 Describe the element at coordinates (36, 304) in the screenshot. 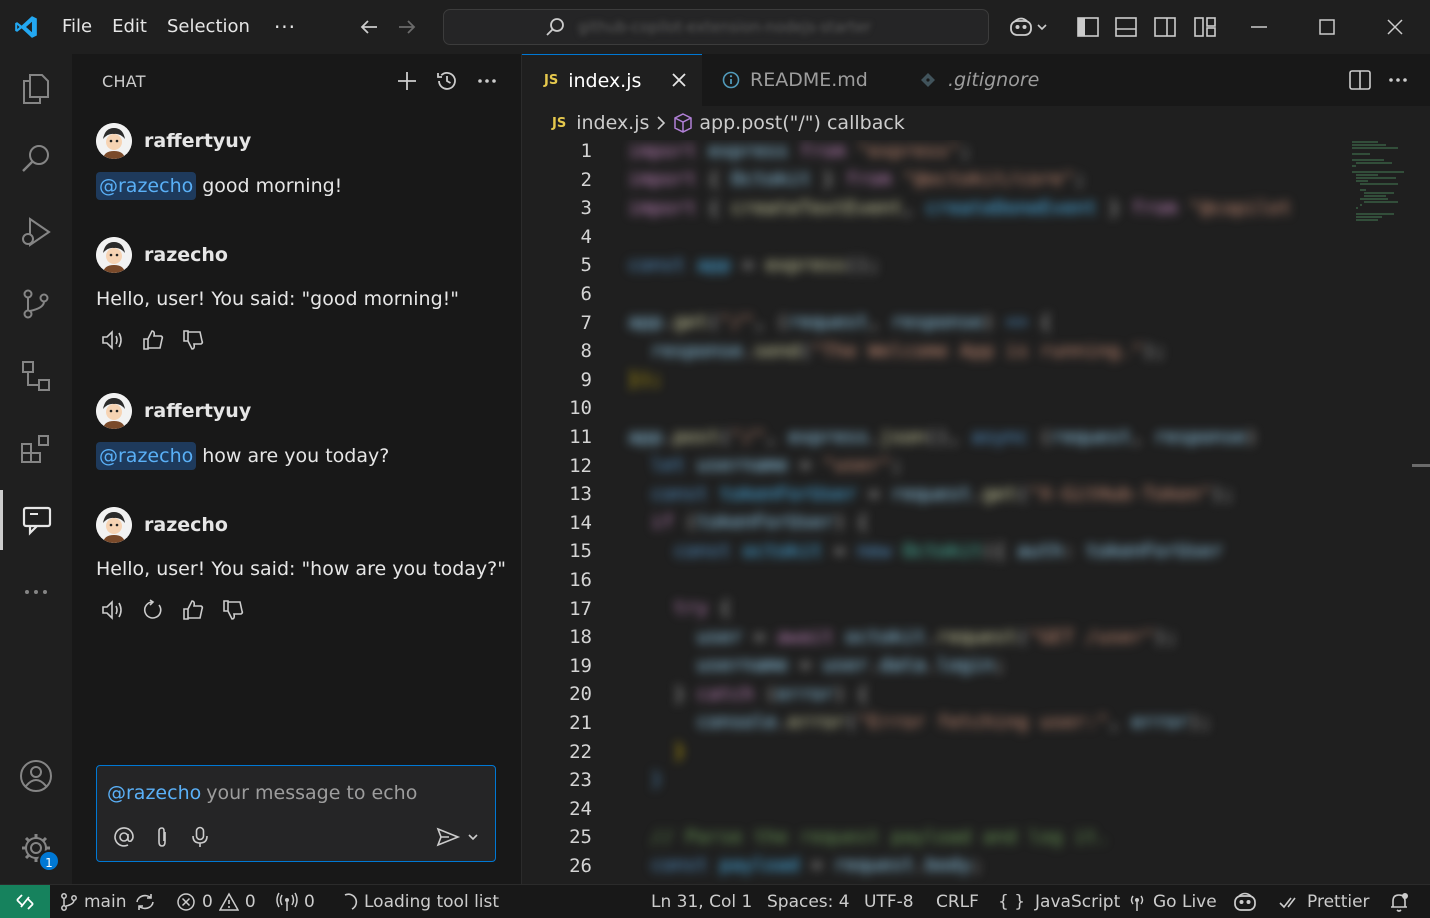

I see `source-control-icon` at that location.